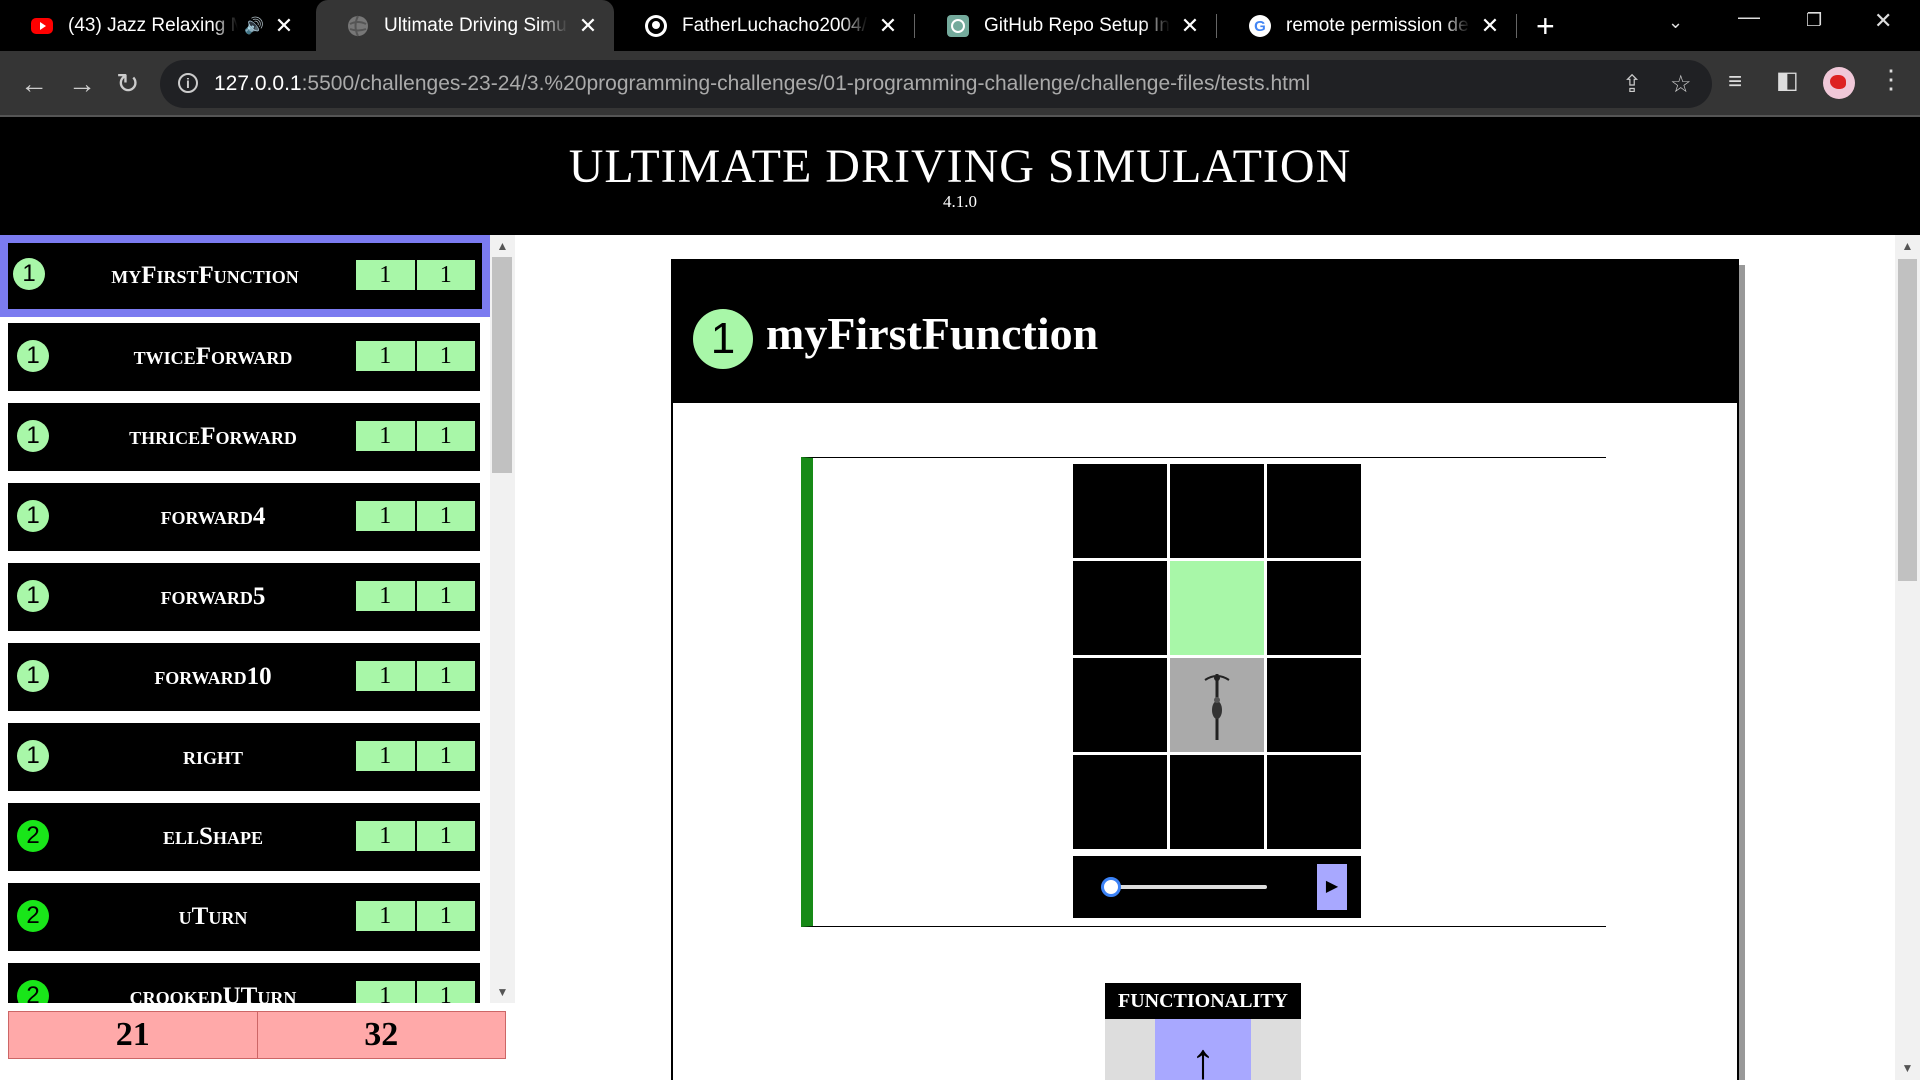  I want to click on forward-icon: →, so click(82, 84).